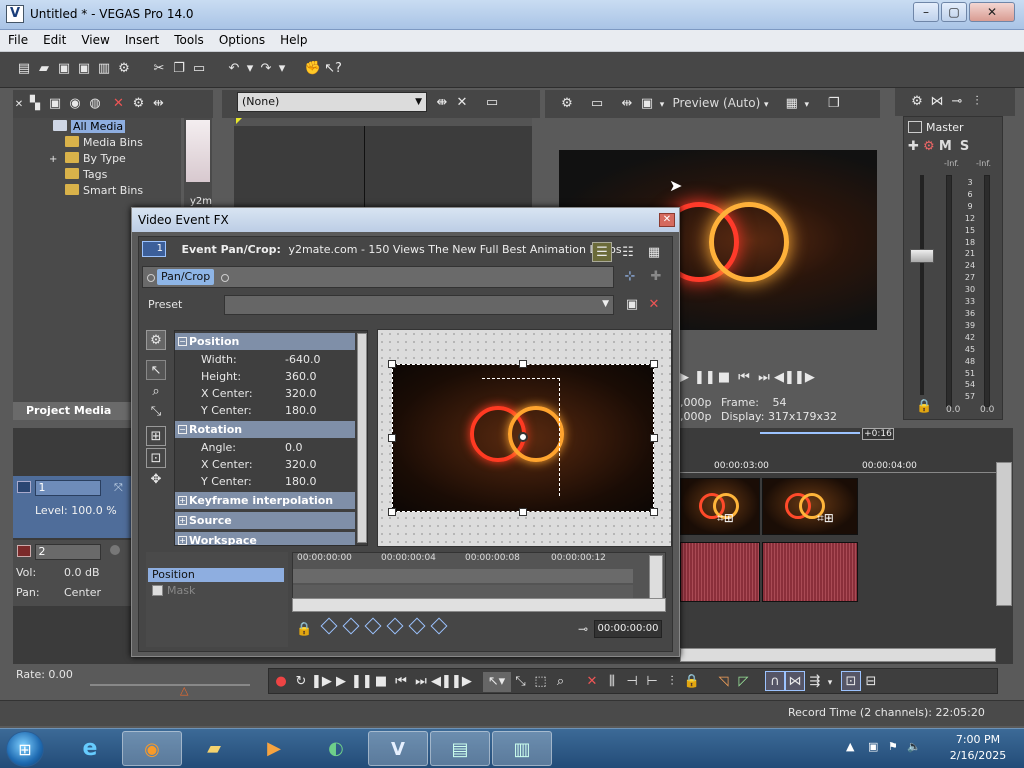 Image resolution: width=1024 pixels, height=768 pixels. What do you see at coordinates (807, 105) in the screenshot?
I see `overlays-dropdown-icon: ▾` at bounding box center [807, 105].